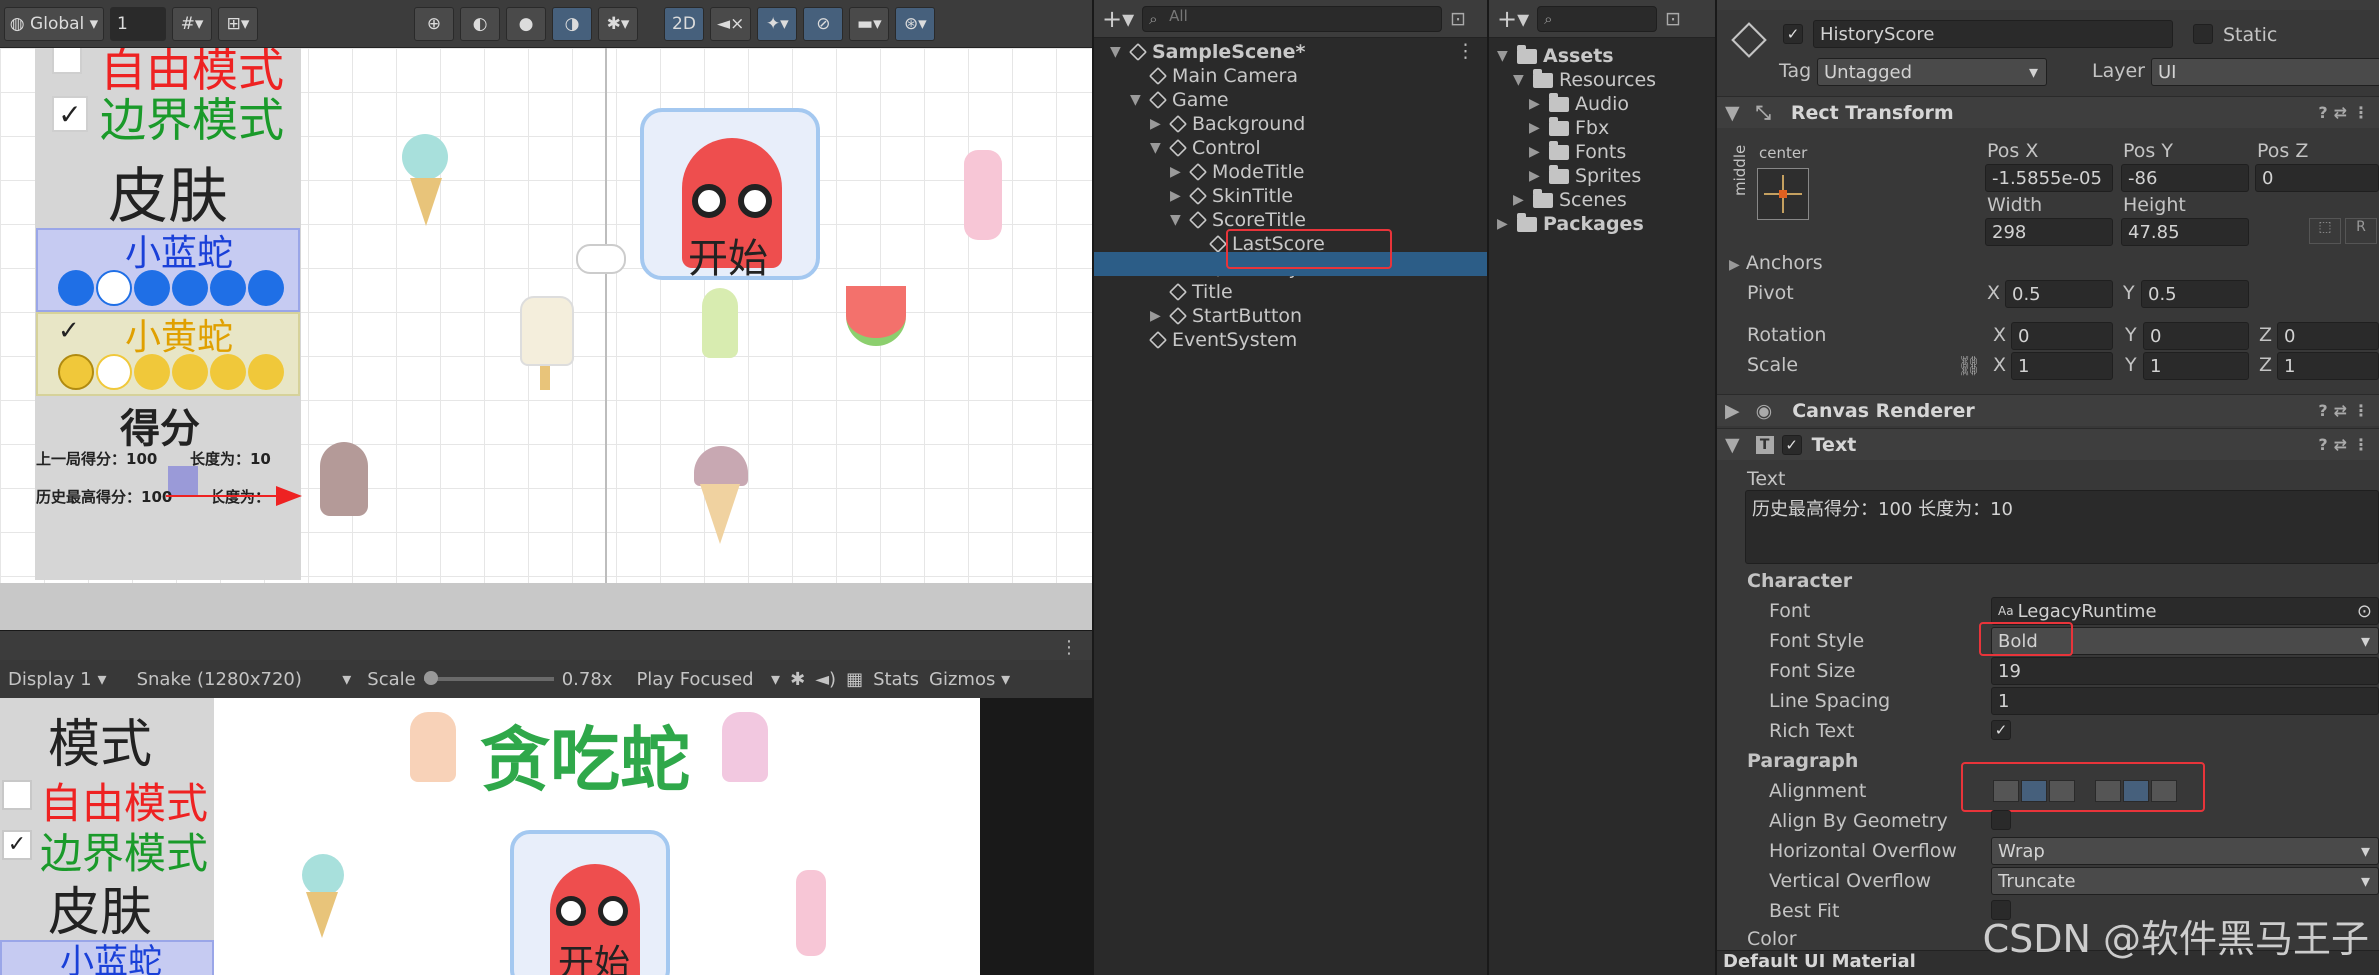 The width and height of the screenshot is (2379, 975). Describe the element at coordinates (1213, 340) in the screenshot. I see `hierarchy-item: EventSystem` at that location.